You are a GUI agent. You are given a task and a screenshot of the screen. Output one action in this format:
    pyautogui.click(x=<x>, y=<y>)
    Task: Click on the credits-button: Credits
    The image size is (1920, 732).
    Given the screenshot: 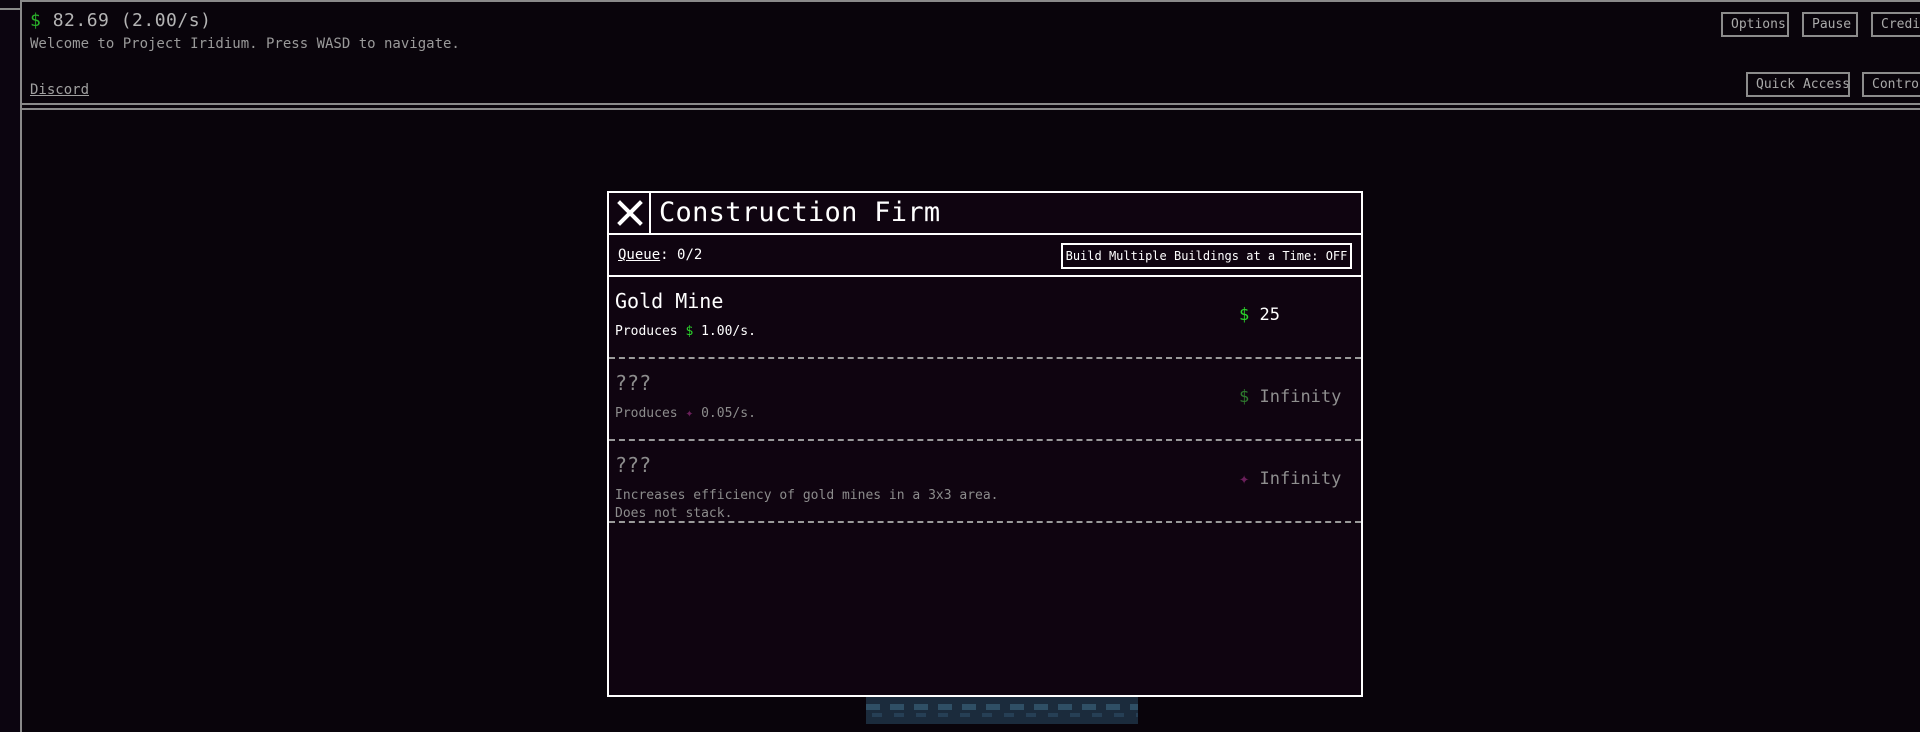 What is the action you would take?
    pyautogui.click(x=1895, y=24)
    